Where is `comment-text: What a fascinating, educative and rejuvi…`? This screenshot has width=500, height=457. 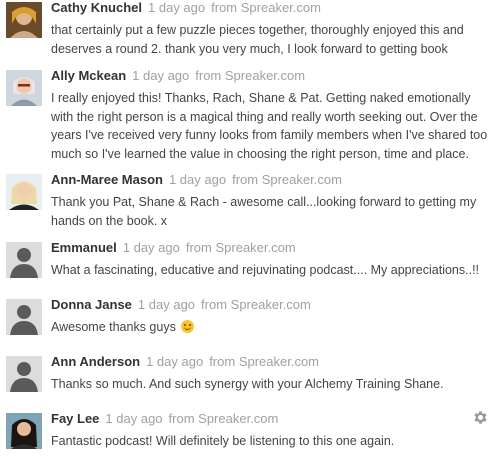
comment-text: What a fascinating, educative and rejuvi… is located at coordinates (265, 270).